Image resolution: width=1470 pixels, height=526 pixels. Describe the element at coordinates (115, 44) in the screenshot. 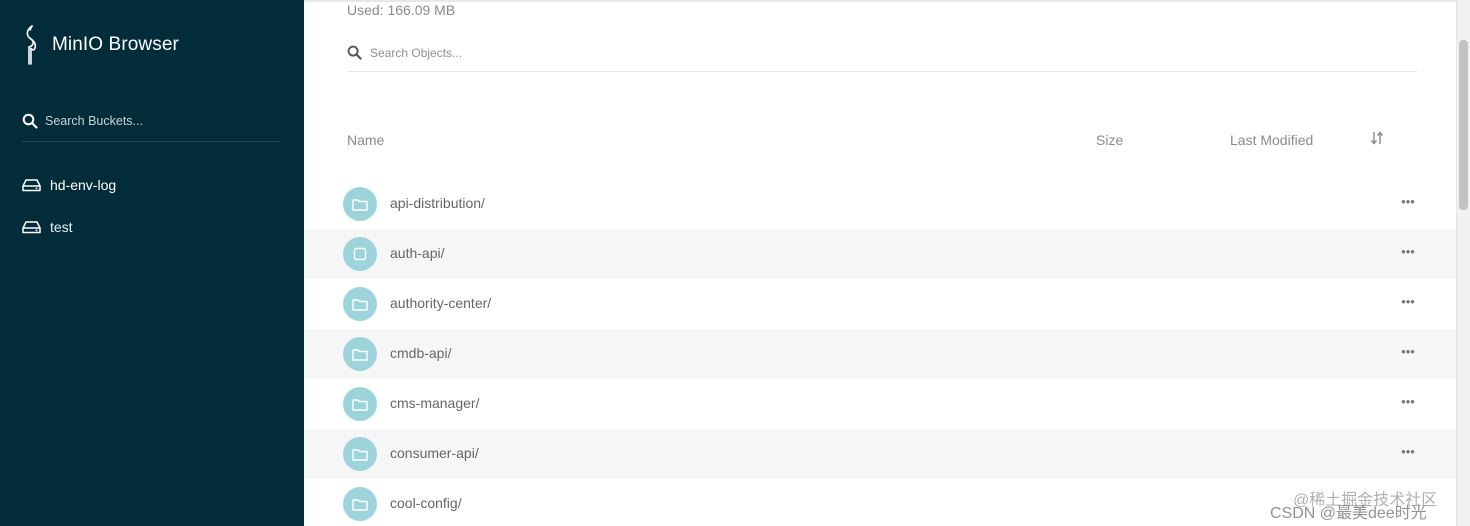

I see `brand-title: MinIO Browser` at that location.